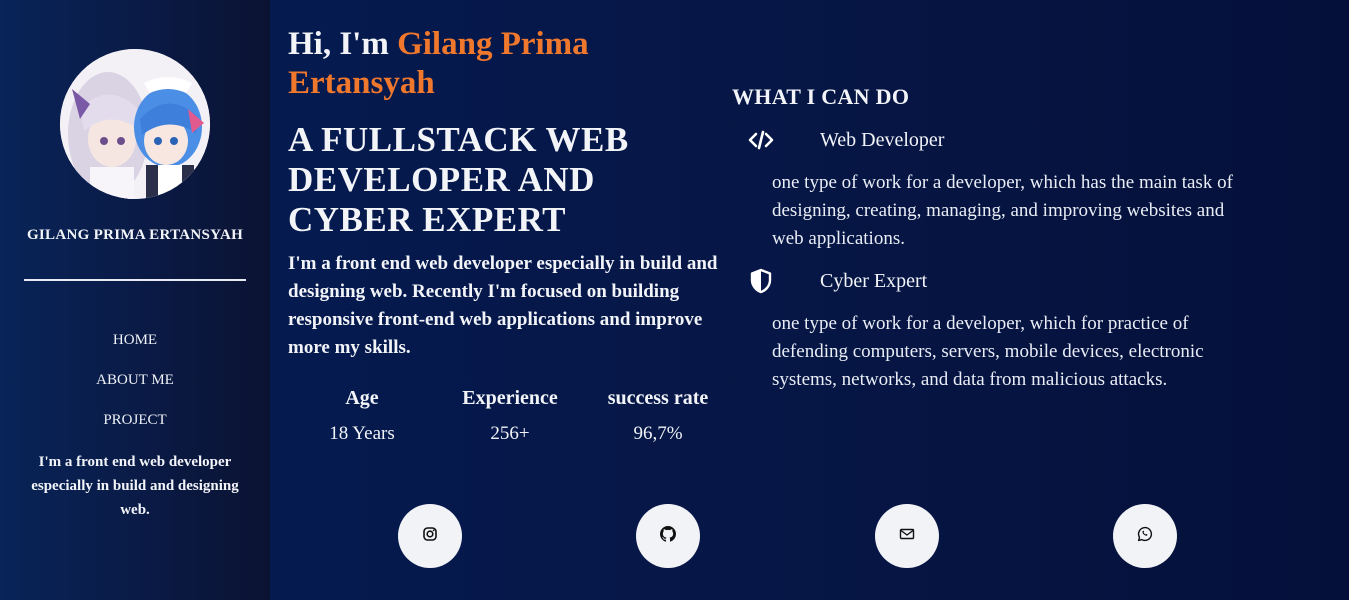  I want to click on github-button, so click(668, 536).